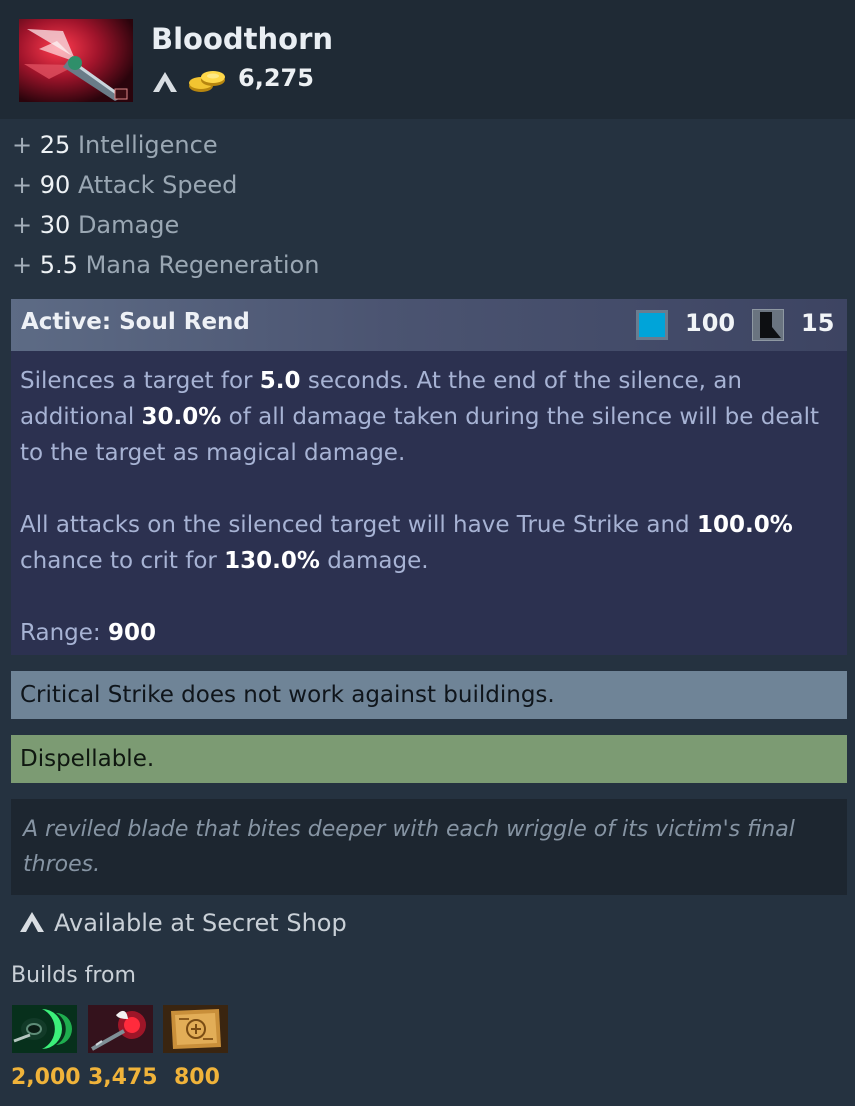 The height and width of the screenshot is (1106, 855). Describe the element at coordinates (768, 325) in the screenshot. I see `cooldown-icon` at that location.